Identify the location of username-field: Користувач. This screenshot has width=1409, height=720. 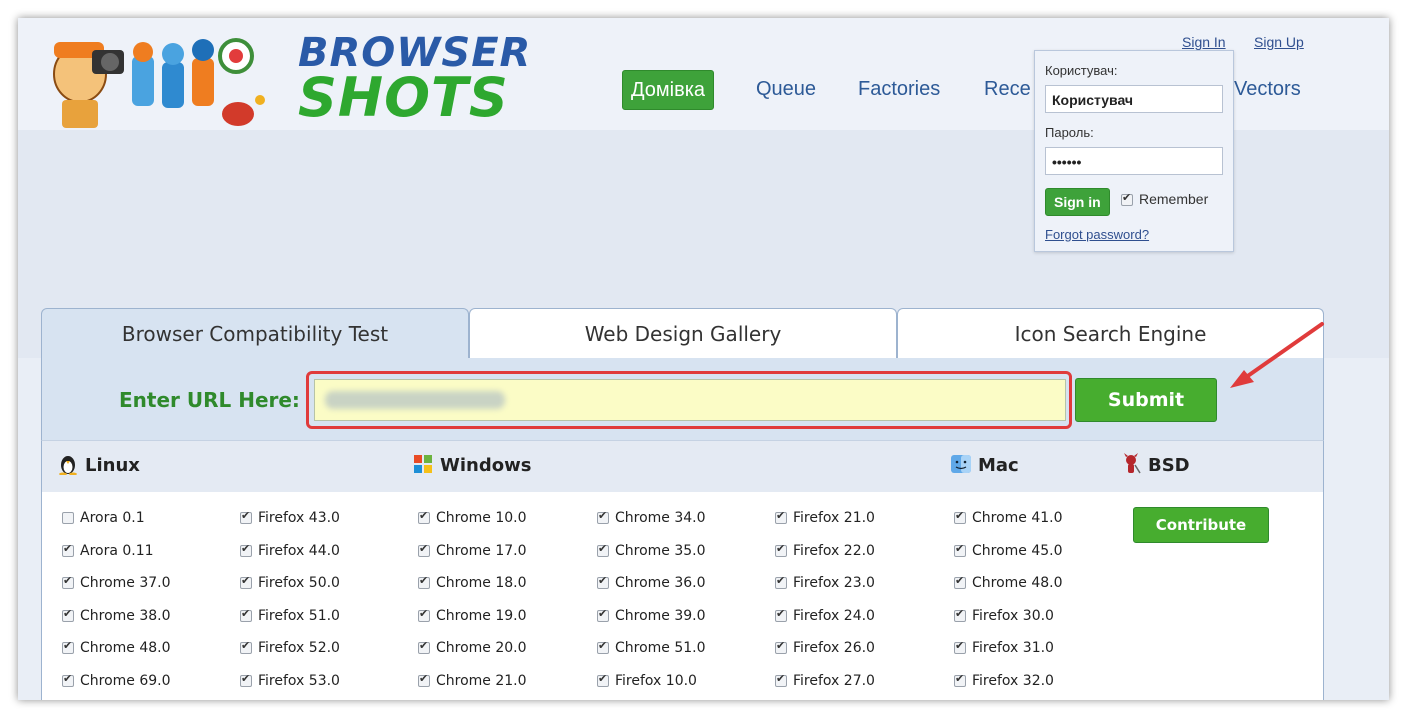
(1134, 99).